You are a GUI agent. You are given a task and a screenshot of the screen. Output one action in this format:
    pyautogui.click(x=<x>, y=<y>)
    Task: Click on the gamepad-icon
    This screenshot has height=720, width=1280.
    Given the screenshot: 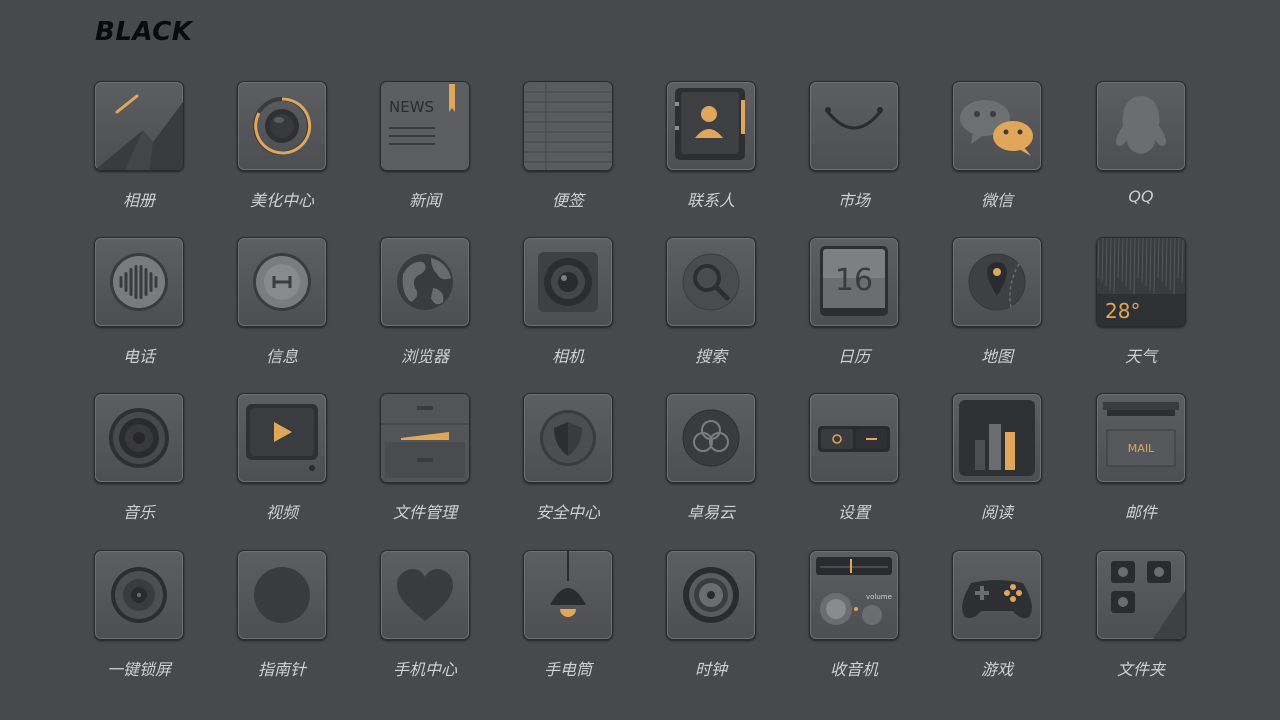 What is the action you would take?
    pyautogui.click(x=997, y=595)
    